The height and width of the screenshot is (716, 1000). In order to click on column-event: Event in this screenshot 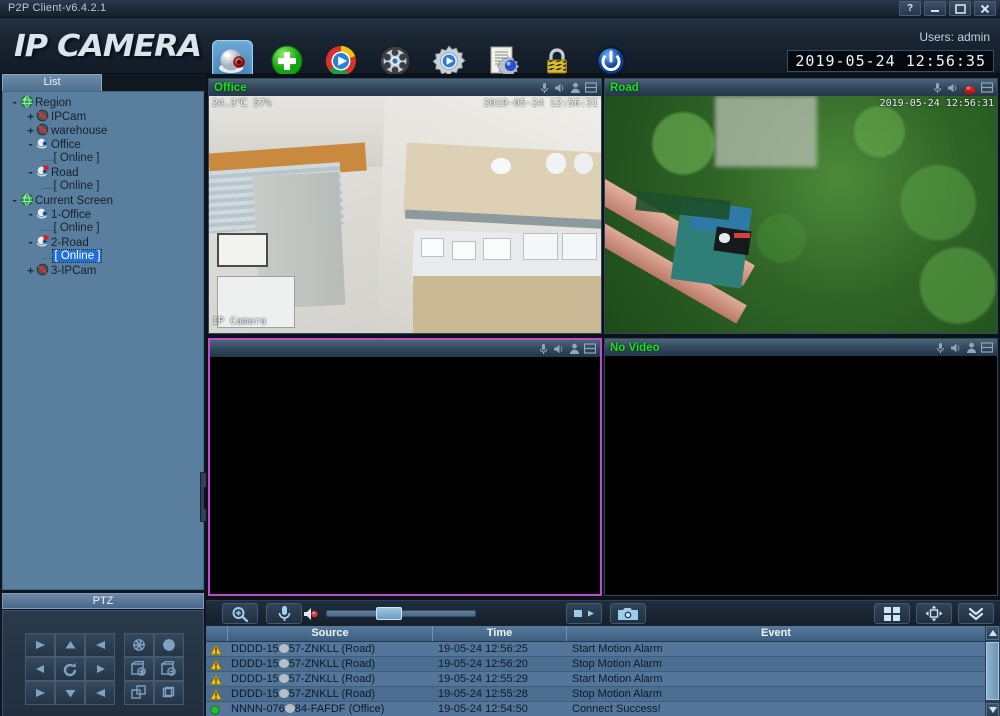, I will do `click(776, 633)`.